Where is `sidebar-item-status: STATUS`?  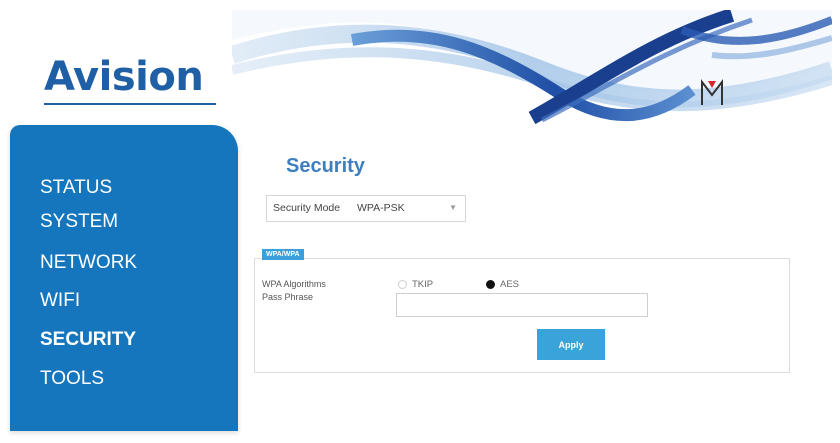
sidebar-item-status: STATUS is located at coordinates (76, 188).